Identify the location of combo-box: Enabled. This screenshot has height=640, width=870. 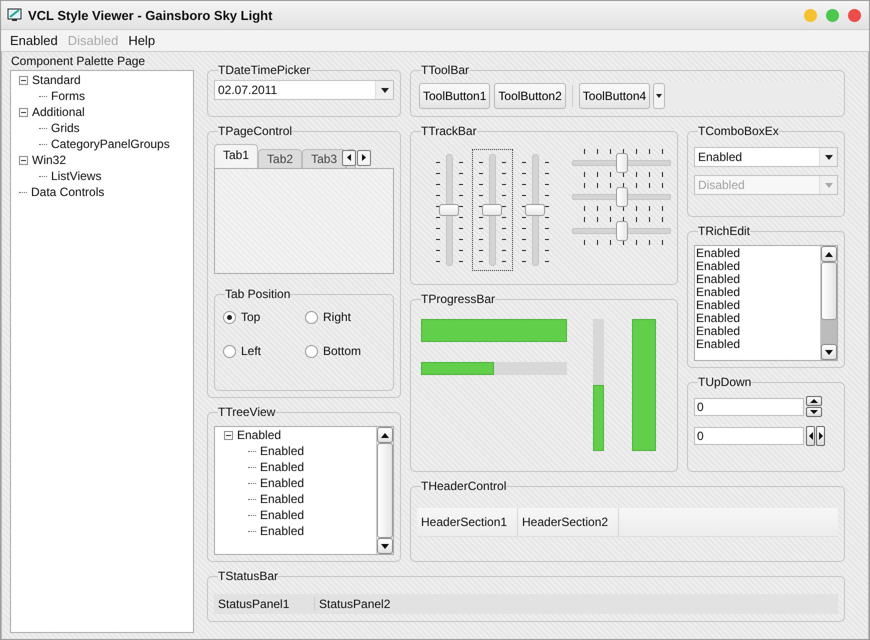
(766, 157).